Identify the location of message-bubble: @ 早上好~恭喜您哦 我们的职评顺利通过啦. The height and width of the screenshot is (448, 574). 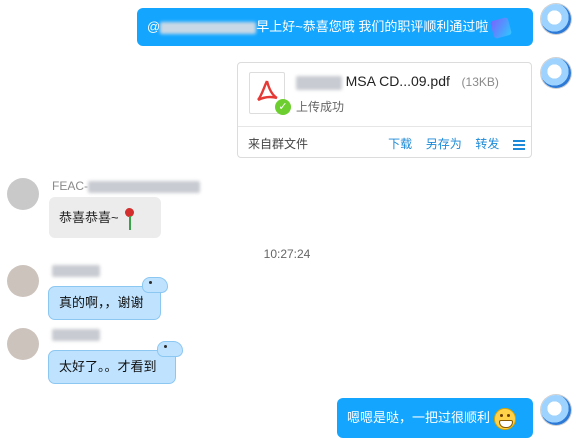
(335, 27).